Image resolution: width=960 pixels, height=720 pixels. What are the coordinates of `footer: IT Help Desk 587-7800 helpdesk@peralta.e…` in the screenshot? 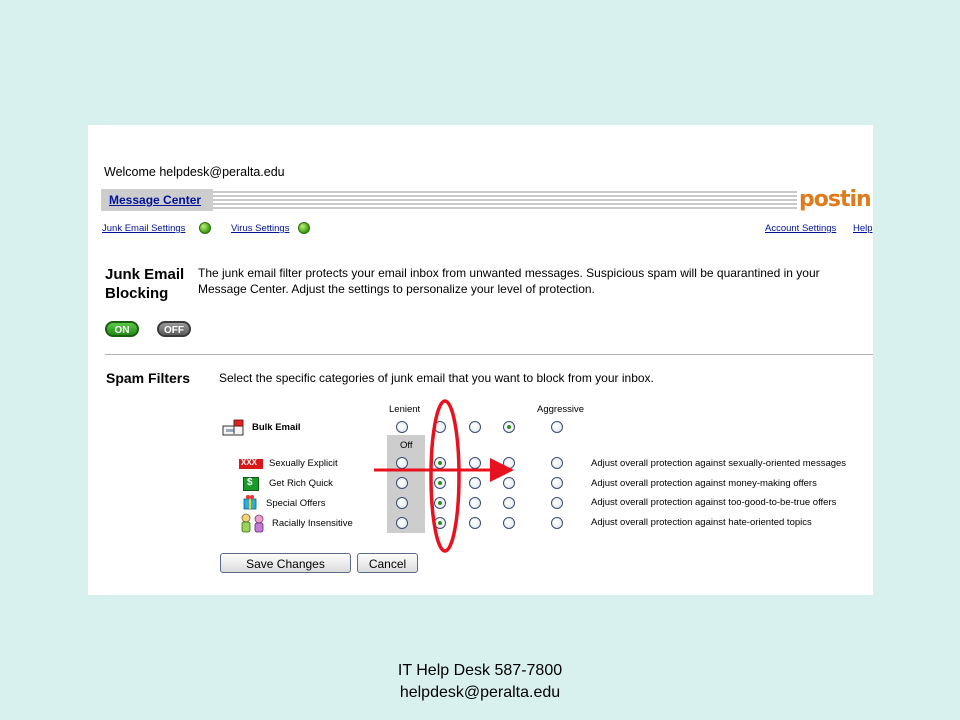 It's located at (480, 682).